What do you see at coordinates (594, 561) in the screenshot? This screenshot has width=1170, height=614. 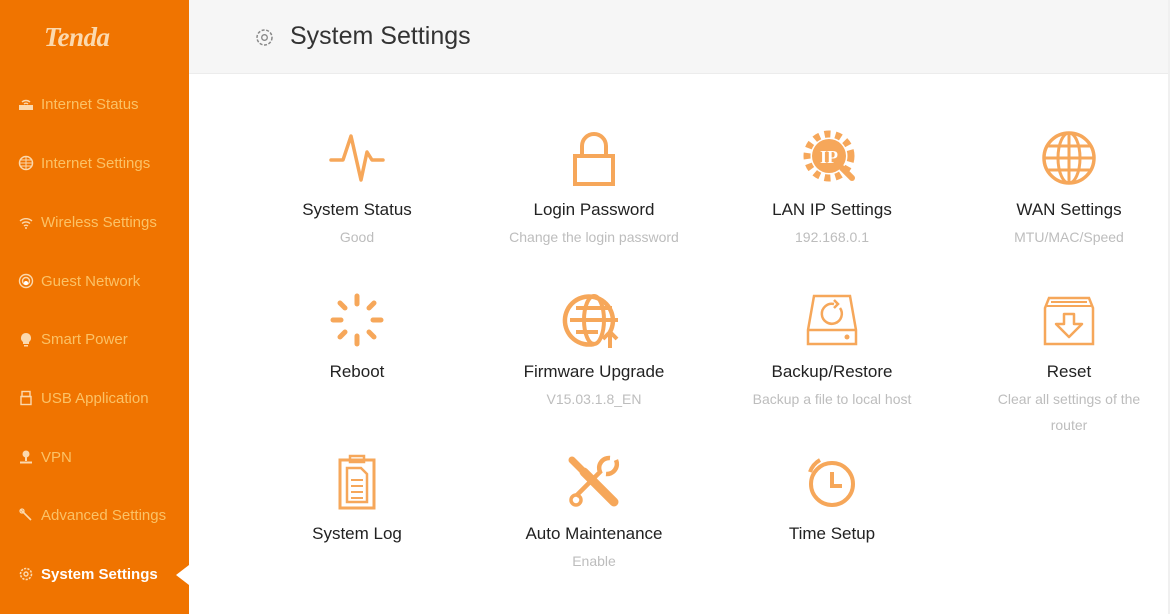 I see `tile-desc: Enable` at bounding box center [594, 561].